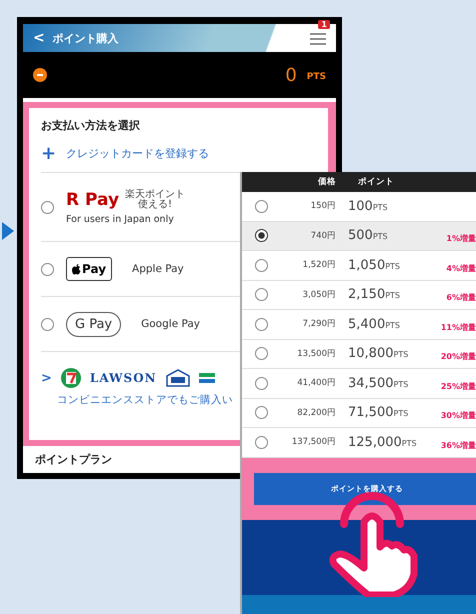 This screenshot has height=614, width=476. Describe the element at coordinates (461, 297) in the screenshot. I see `bonus-text: 6%増量` at that location.